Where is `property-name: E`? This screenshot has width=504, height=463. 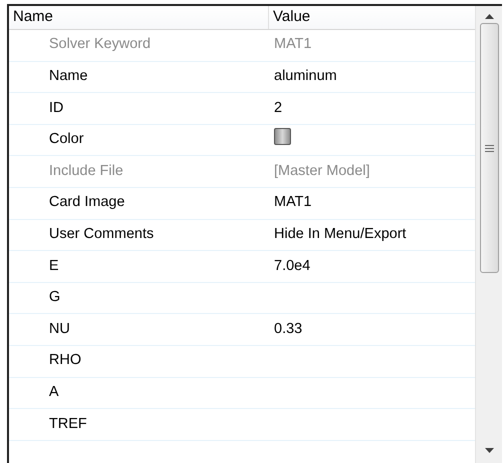 property-name: E is located at coordinates (54, 266).